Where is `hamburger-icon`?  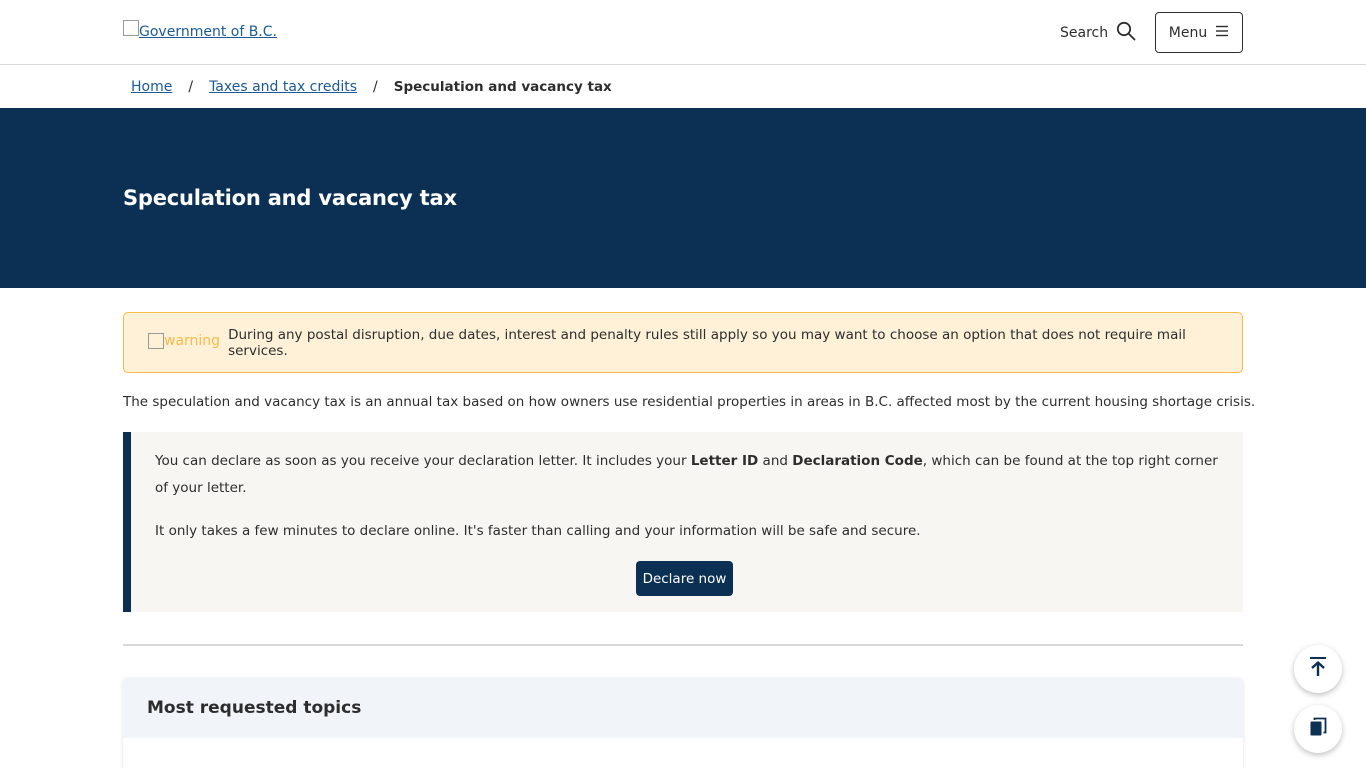 hamburger-icon is located at coordinates (1222, 33).